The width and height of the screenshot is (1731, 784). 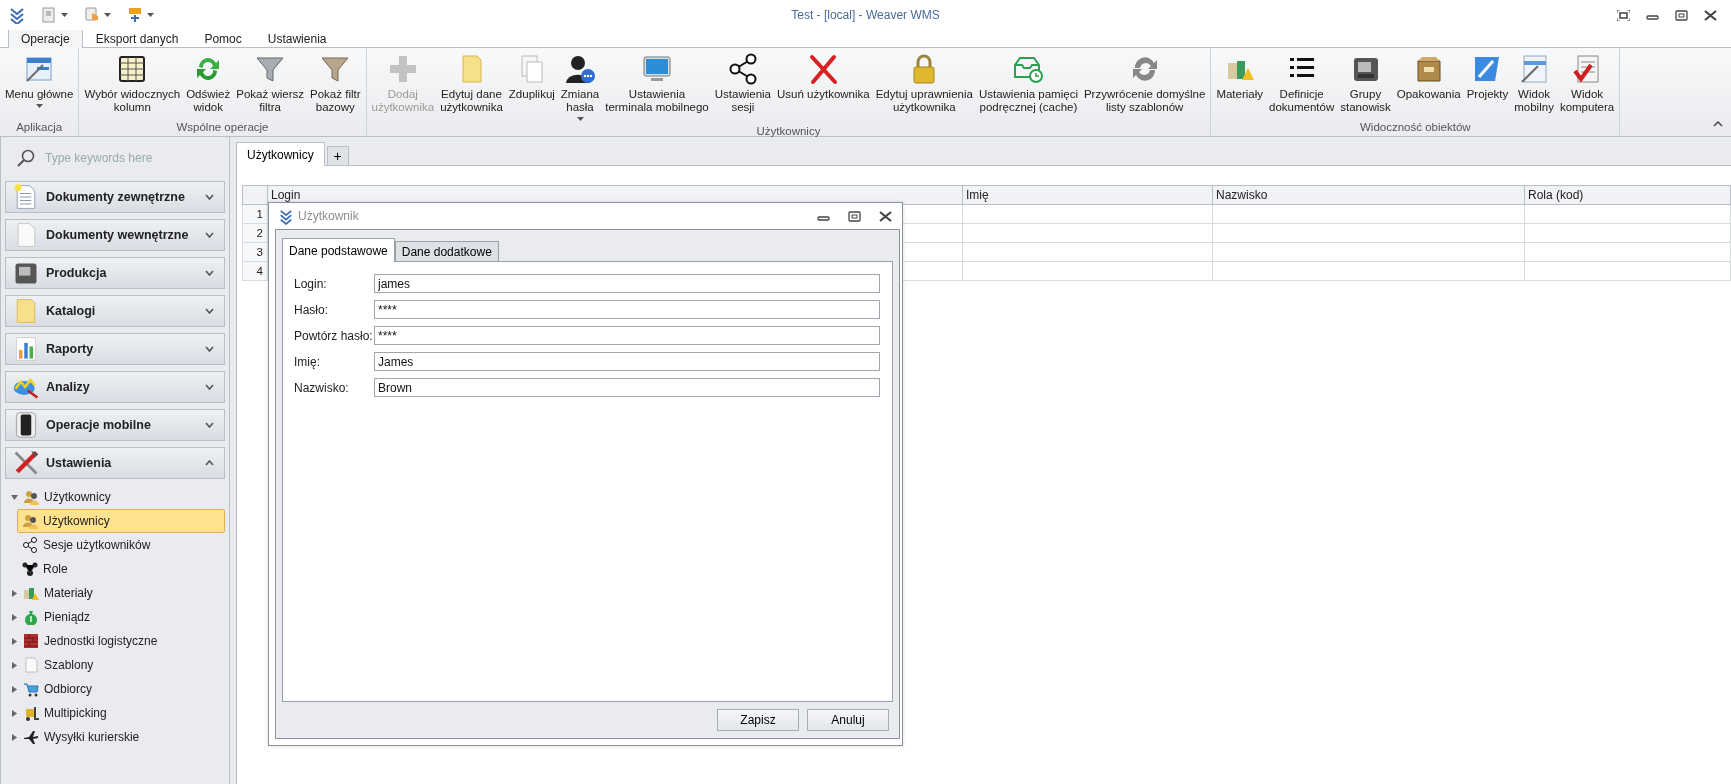 What do you see at coordinates (31, 593) in the screenshot?
I see `materials-icon` at bounding box center [31, 593].